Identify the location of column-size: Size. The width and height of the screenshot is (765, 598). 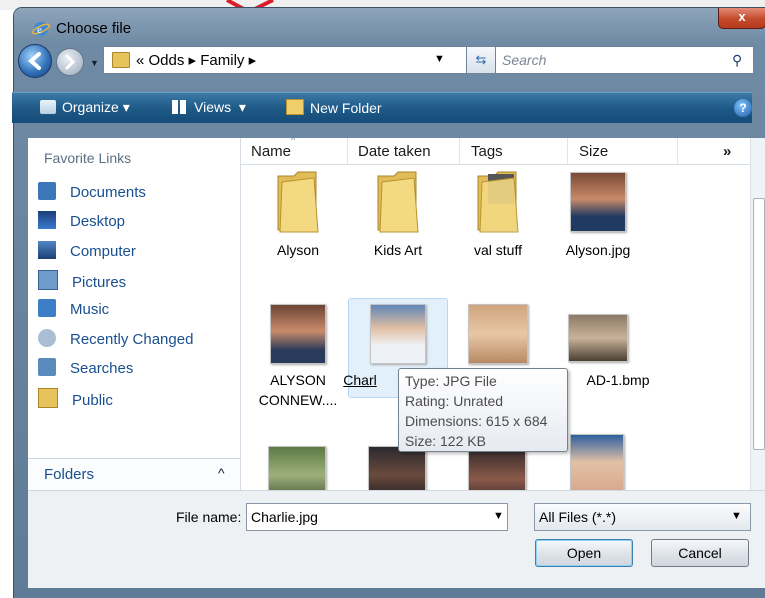
(593, 151).